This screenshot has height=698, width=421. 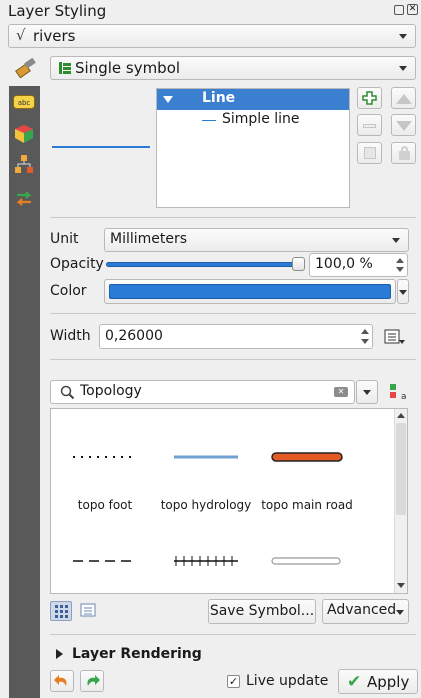 What do you see at coordinates (362, 610) in the screenshot?
I see `advanced-label: Advanced` at bounding box center [362, 610].